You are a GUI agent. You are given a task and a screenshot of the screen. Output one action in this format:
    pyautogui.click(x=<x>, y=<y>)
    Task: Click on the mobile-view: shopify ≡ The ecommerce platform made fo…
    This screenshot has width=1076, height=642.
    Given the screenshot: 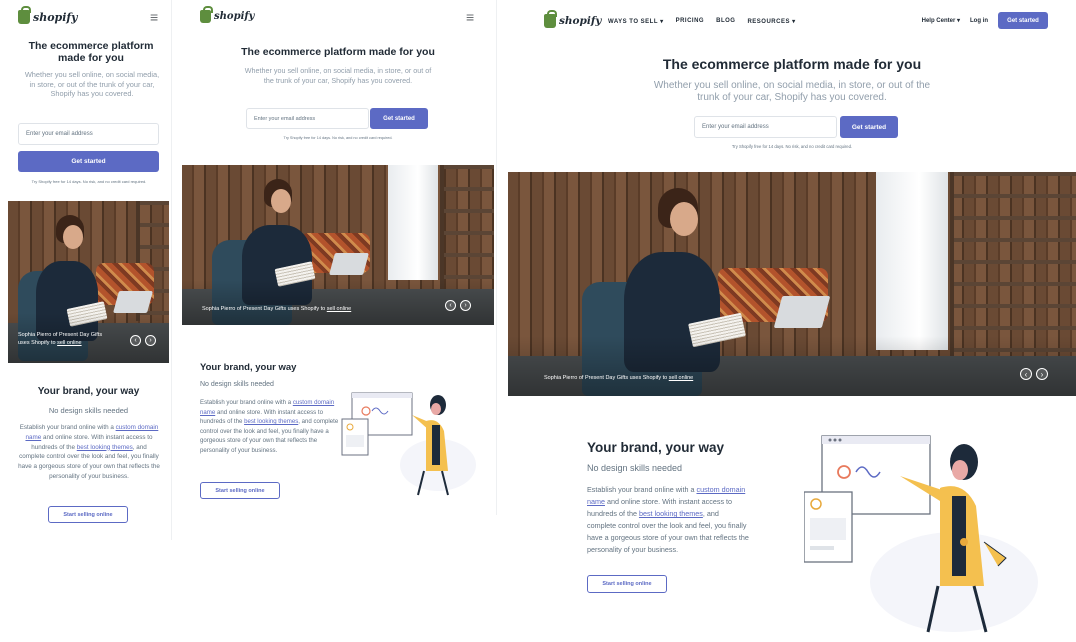 What is the action you would take?
    pyautogui.click(x=89, y=270)
    